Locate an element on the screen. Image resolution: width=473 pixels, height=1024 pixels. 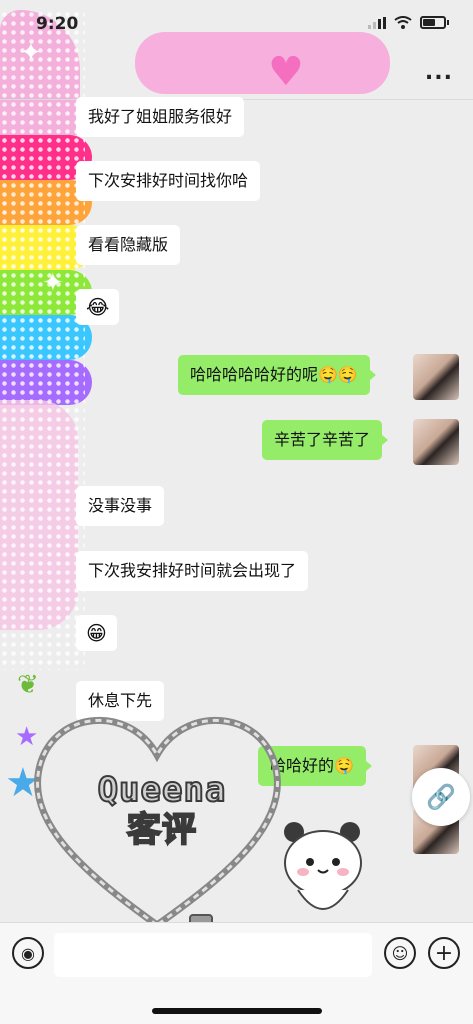
message-bubble-incoming: 没事没事 is located at coordinates (120, 506).